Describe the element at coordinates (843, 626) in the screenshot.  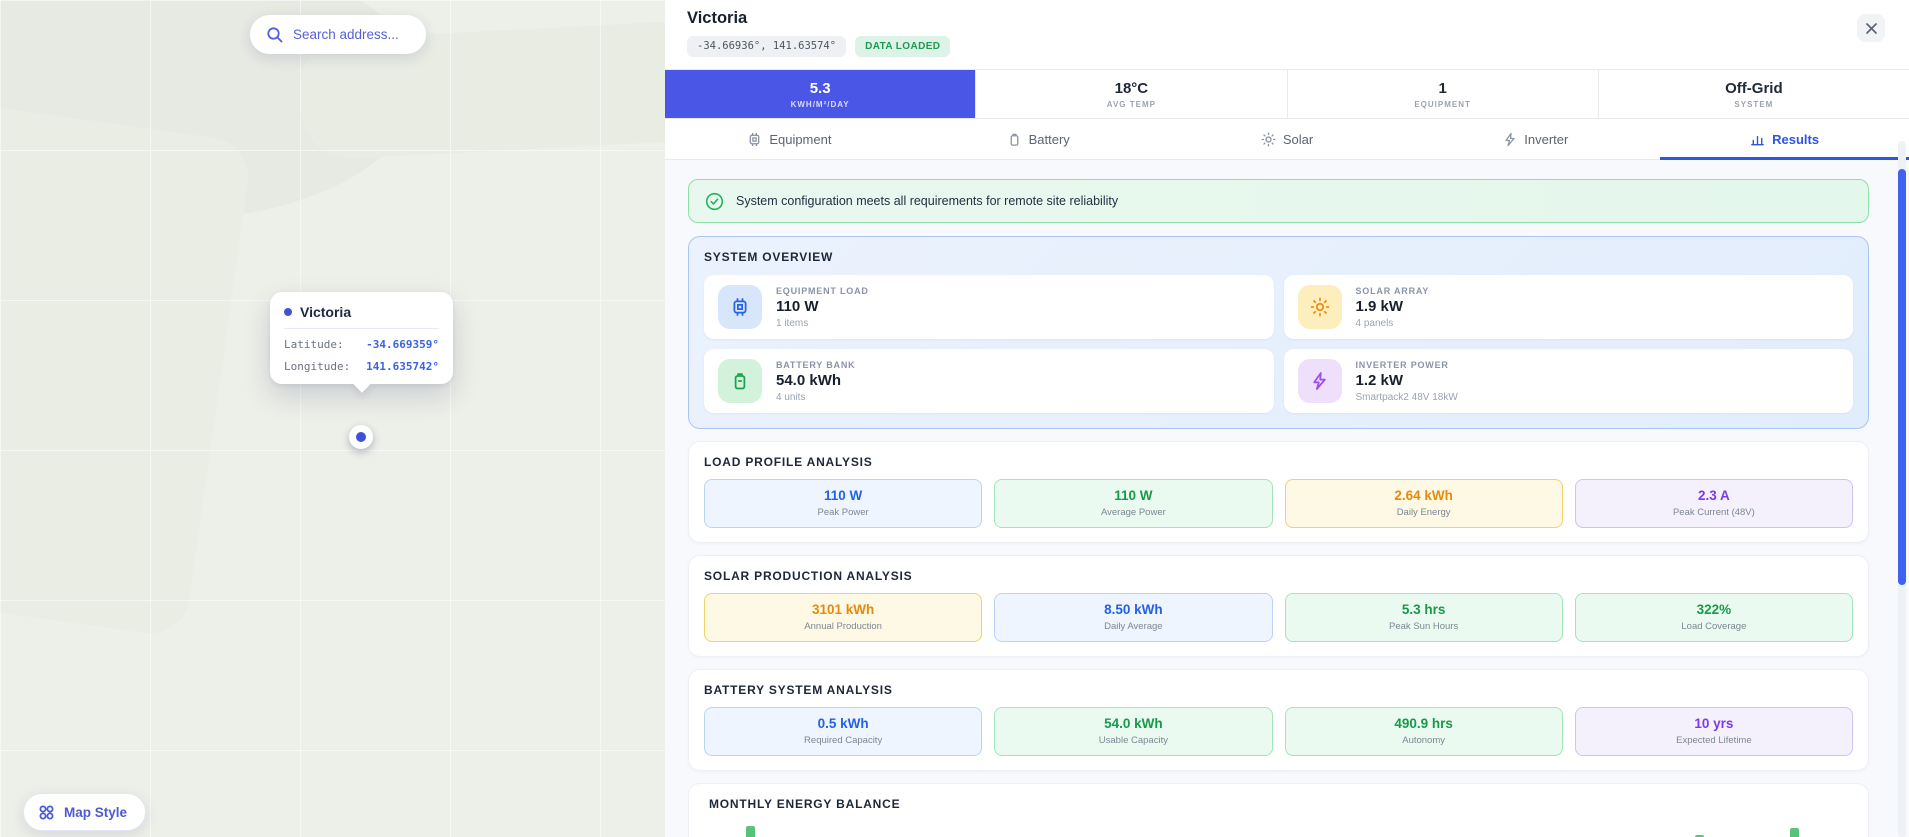
I see `metric-label: Annual Production` at that location.